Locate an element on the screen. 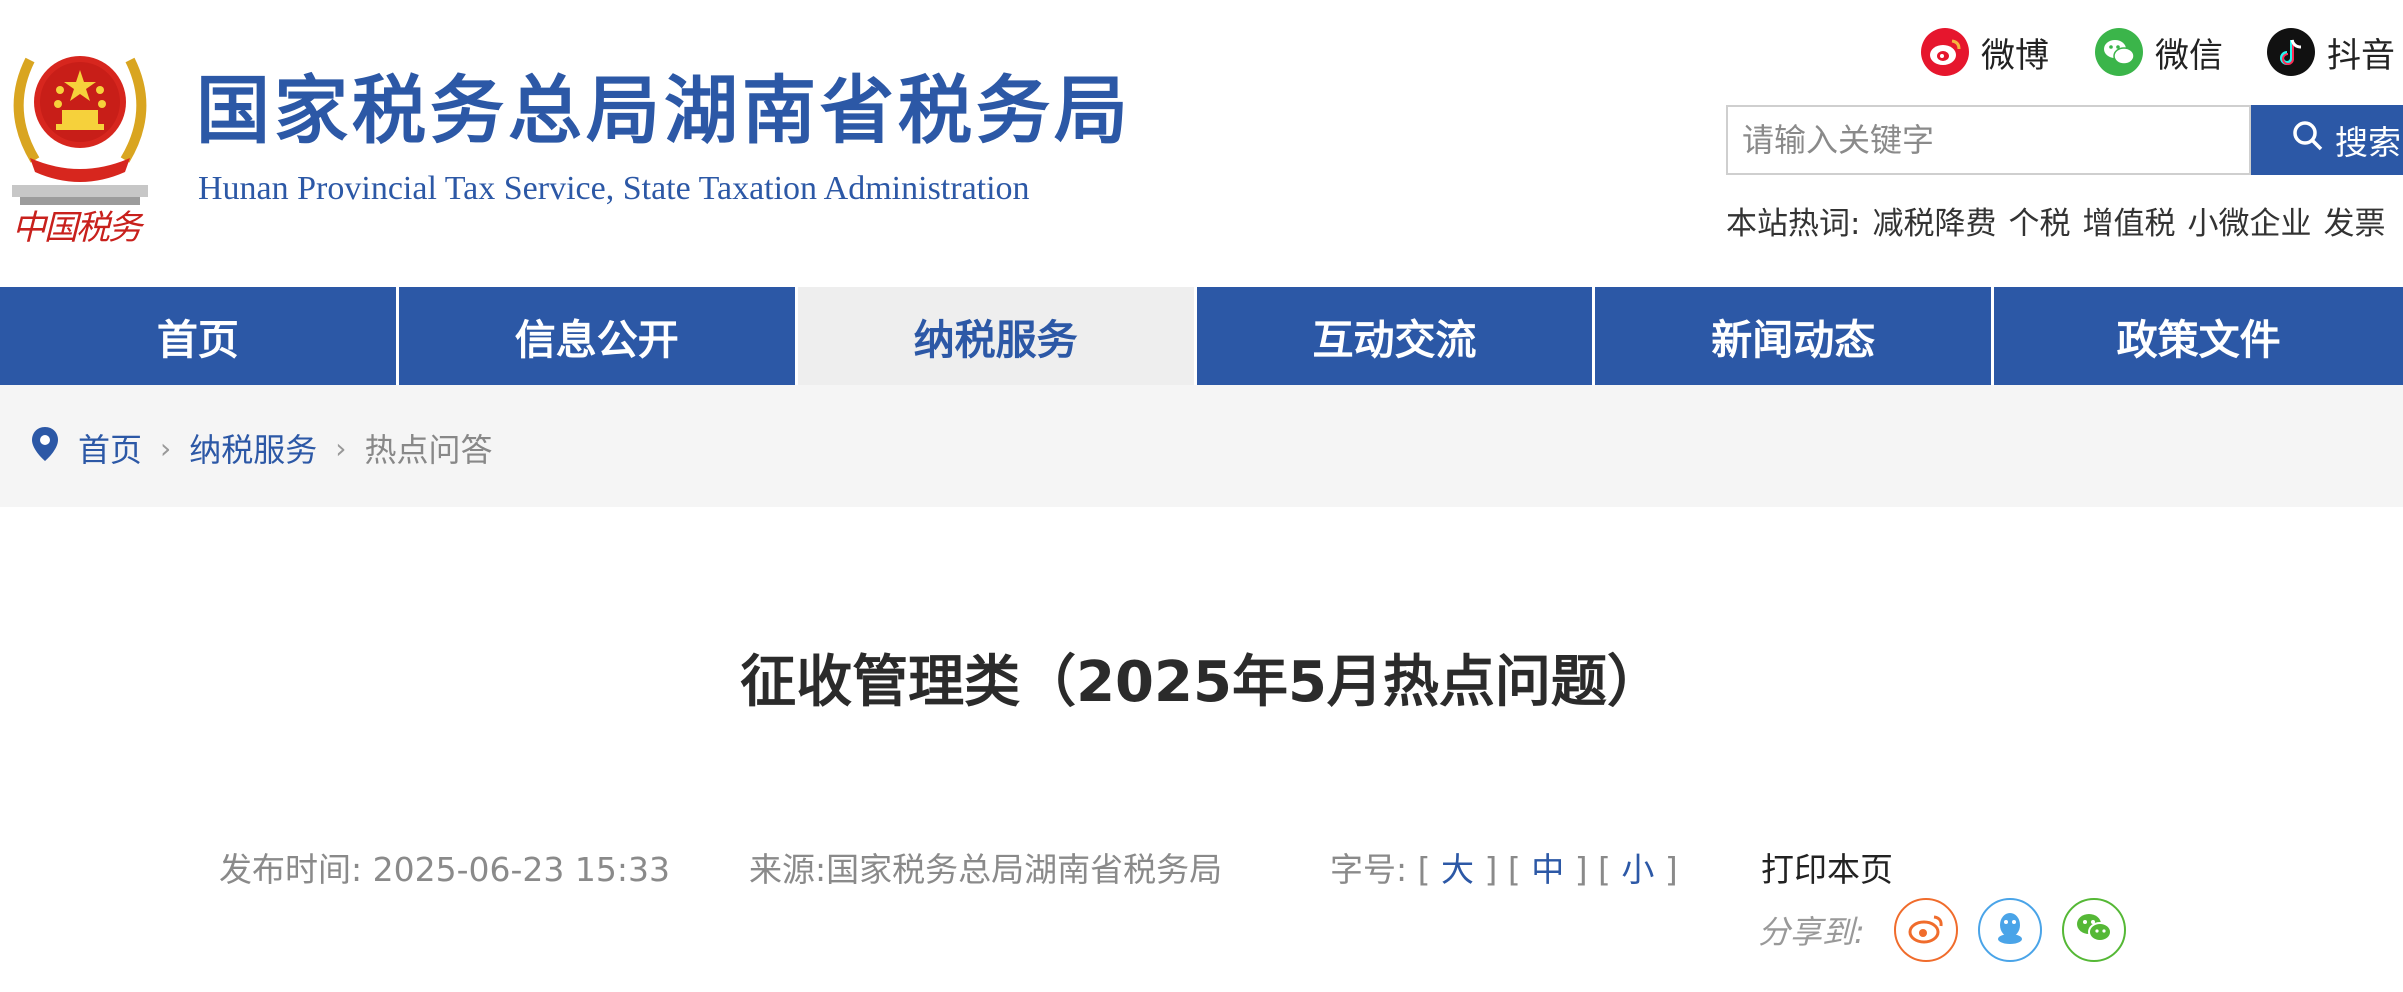 The height and width of the screenshot is (992, 2403). breadcrumb-home: 首页 is located at coordinates (110, 448).